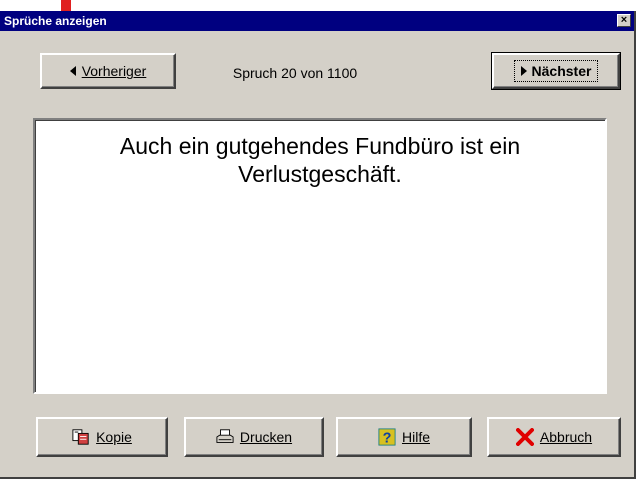 This screenshot has height=481, width=638. I want to click on print-button: Drucken, so click(254, 437).